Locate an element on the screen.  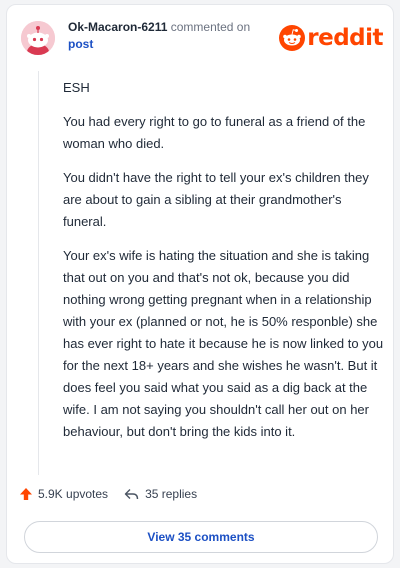
comment-meta: Ok-Macaron-6211 commented on post is located at coordinates (159, 36).